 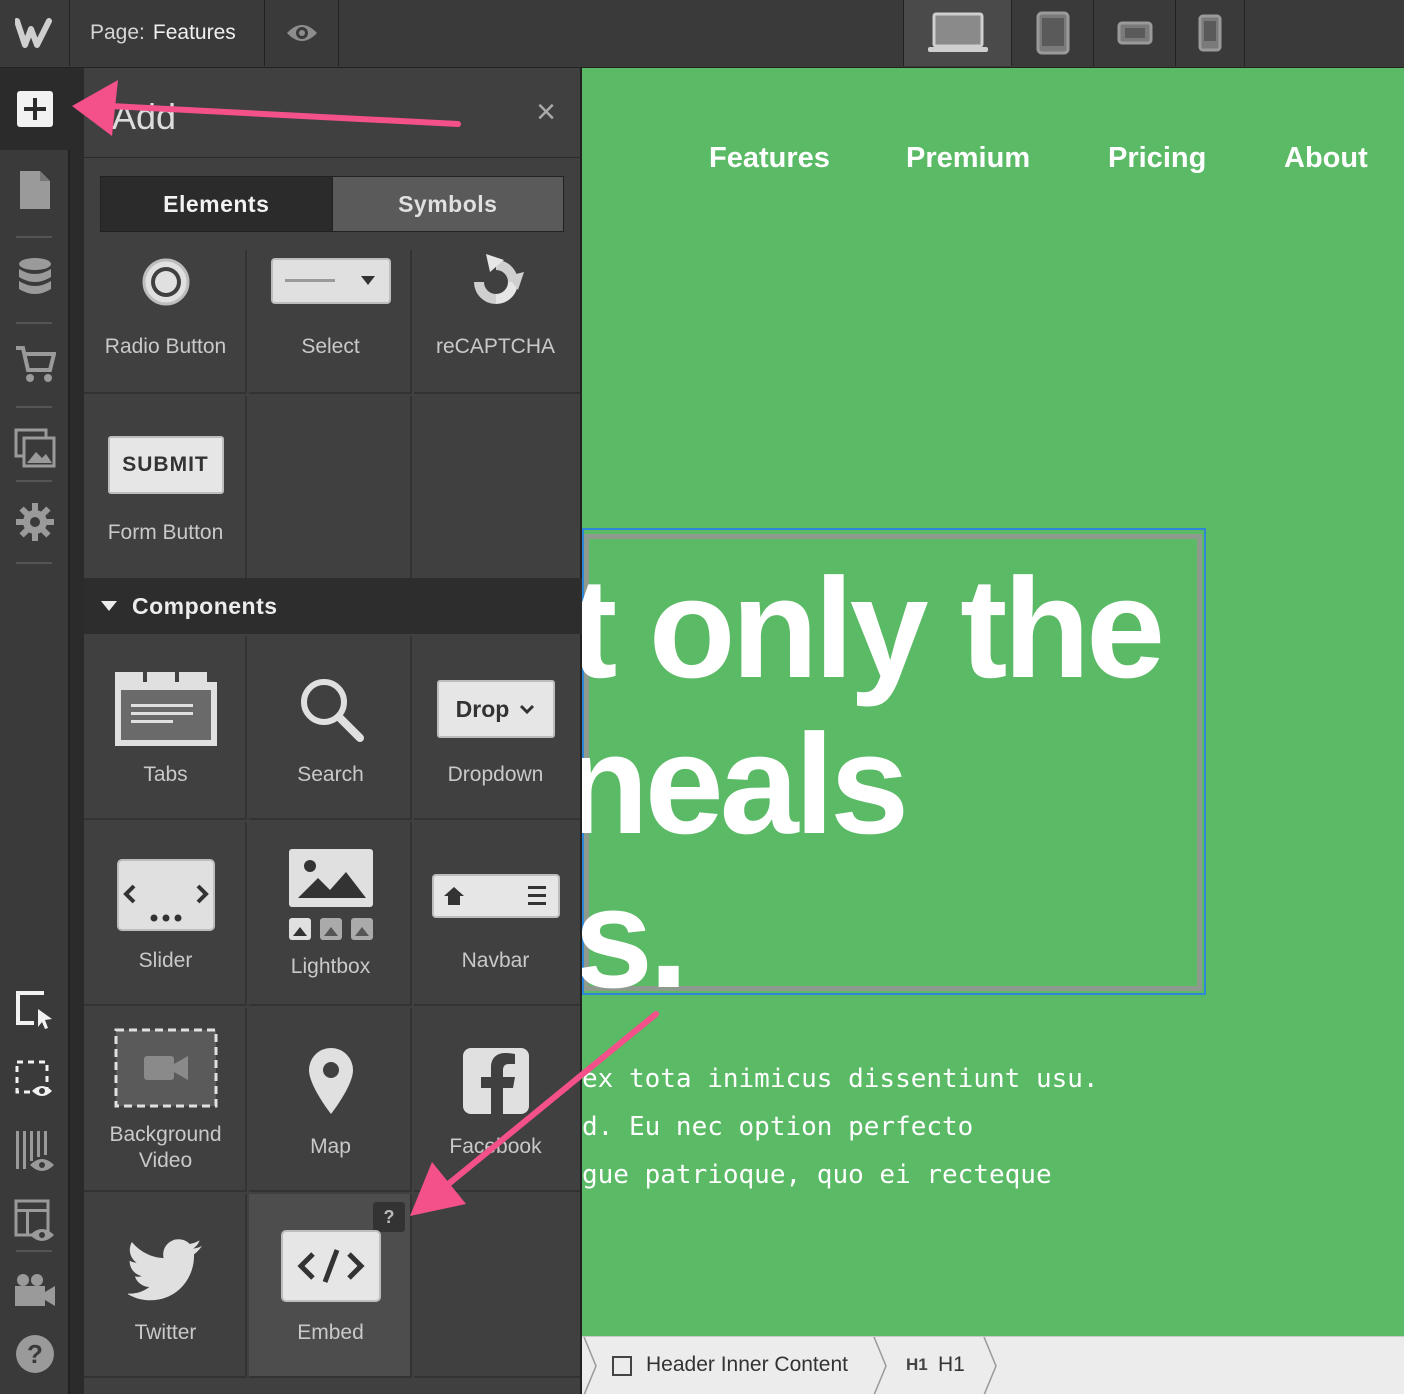 I want to click on left-toolbar: ?, so click(x=35, y=731).